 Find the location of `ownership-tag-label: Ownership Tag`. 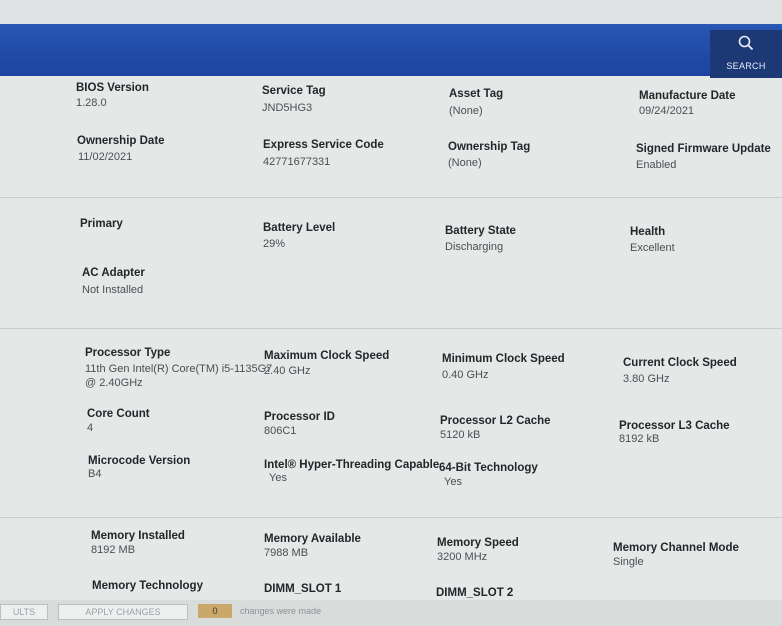

ownership-tag-label: Ownership Tag is located at coordinates (489, 147).